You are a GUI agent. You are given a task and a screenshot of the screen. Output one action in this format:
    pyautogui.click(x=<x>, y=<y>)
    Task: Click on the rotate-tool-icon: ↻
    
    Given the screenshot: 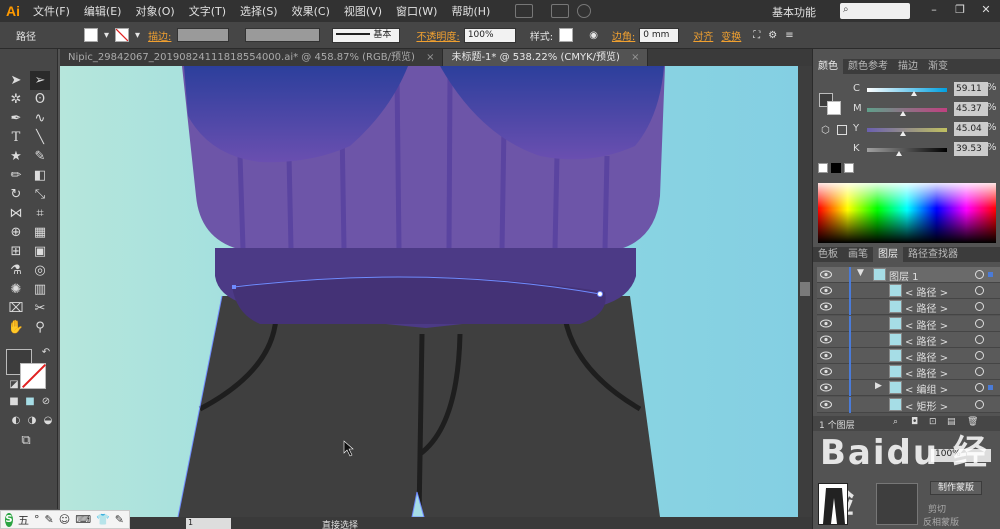 What is the action you would take?
    pyautogui.click(x=16, y=194)
    